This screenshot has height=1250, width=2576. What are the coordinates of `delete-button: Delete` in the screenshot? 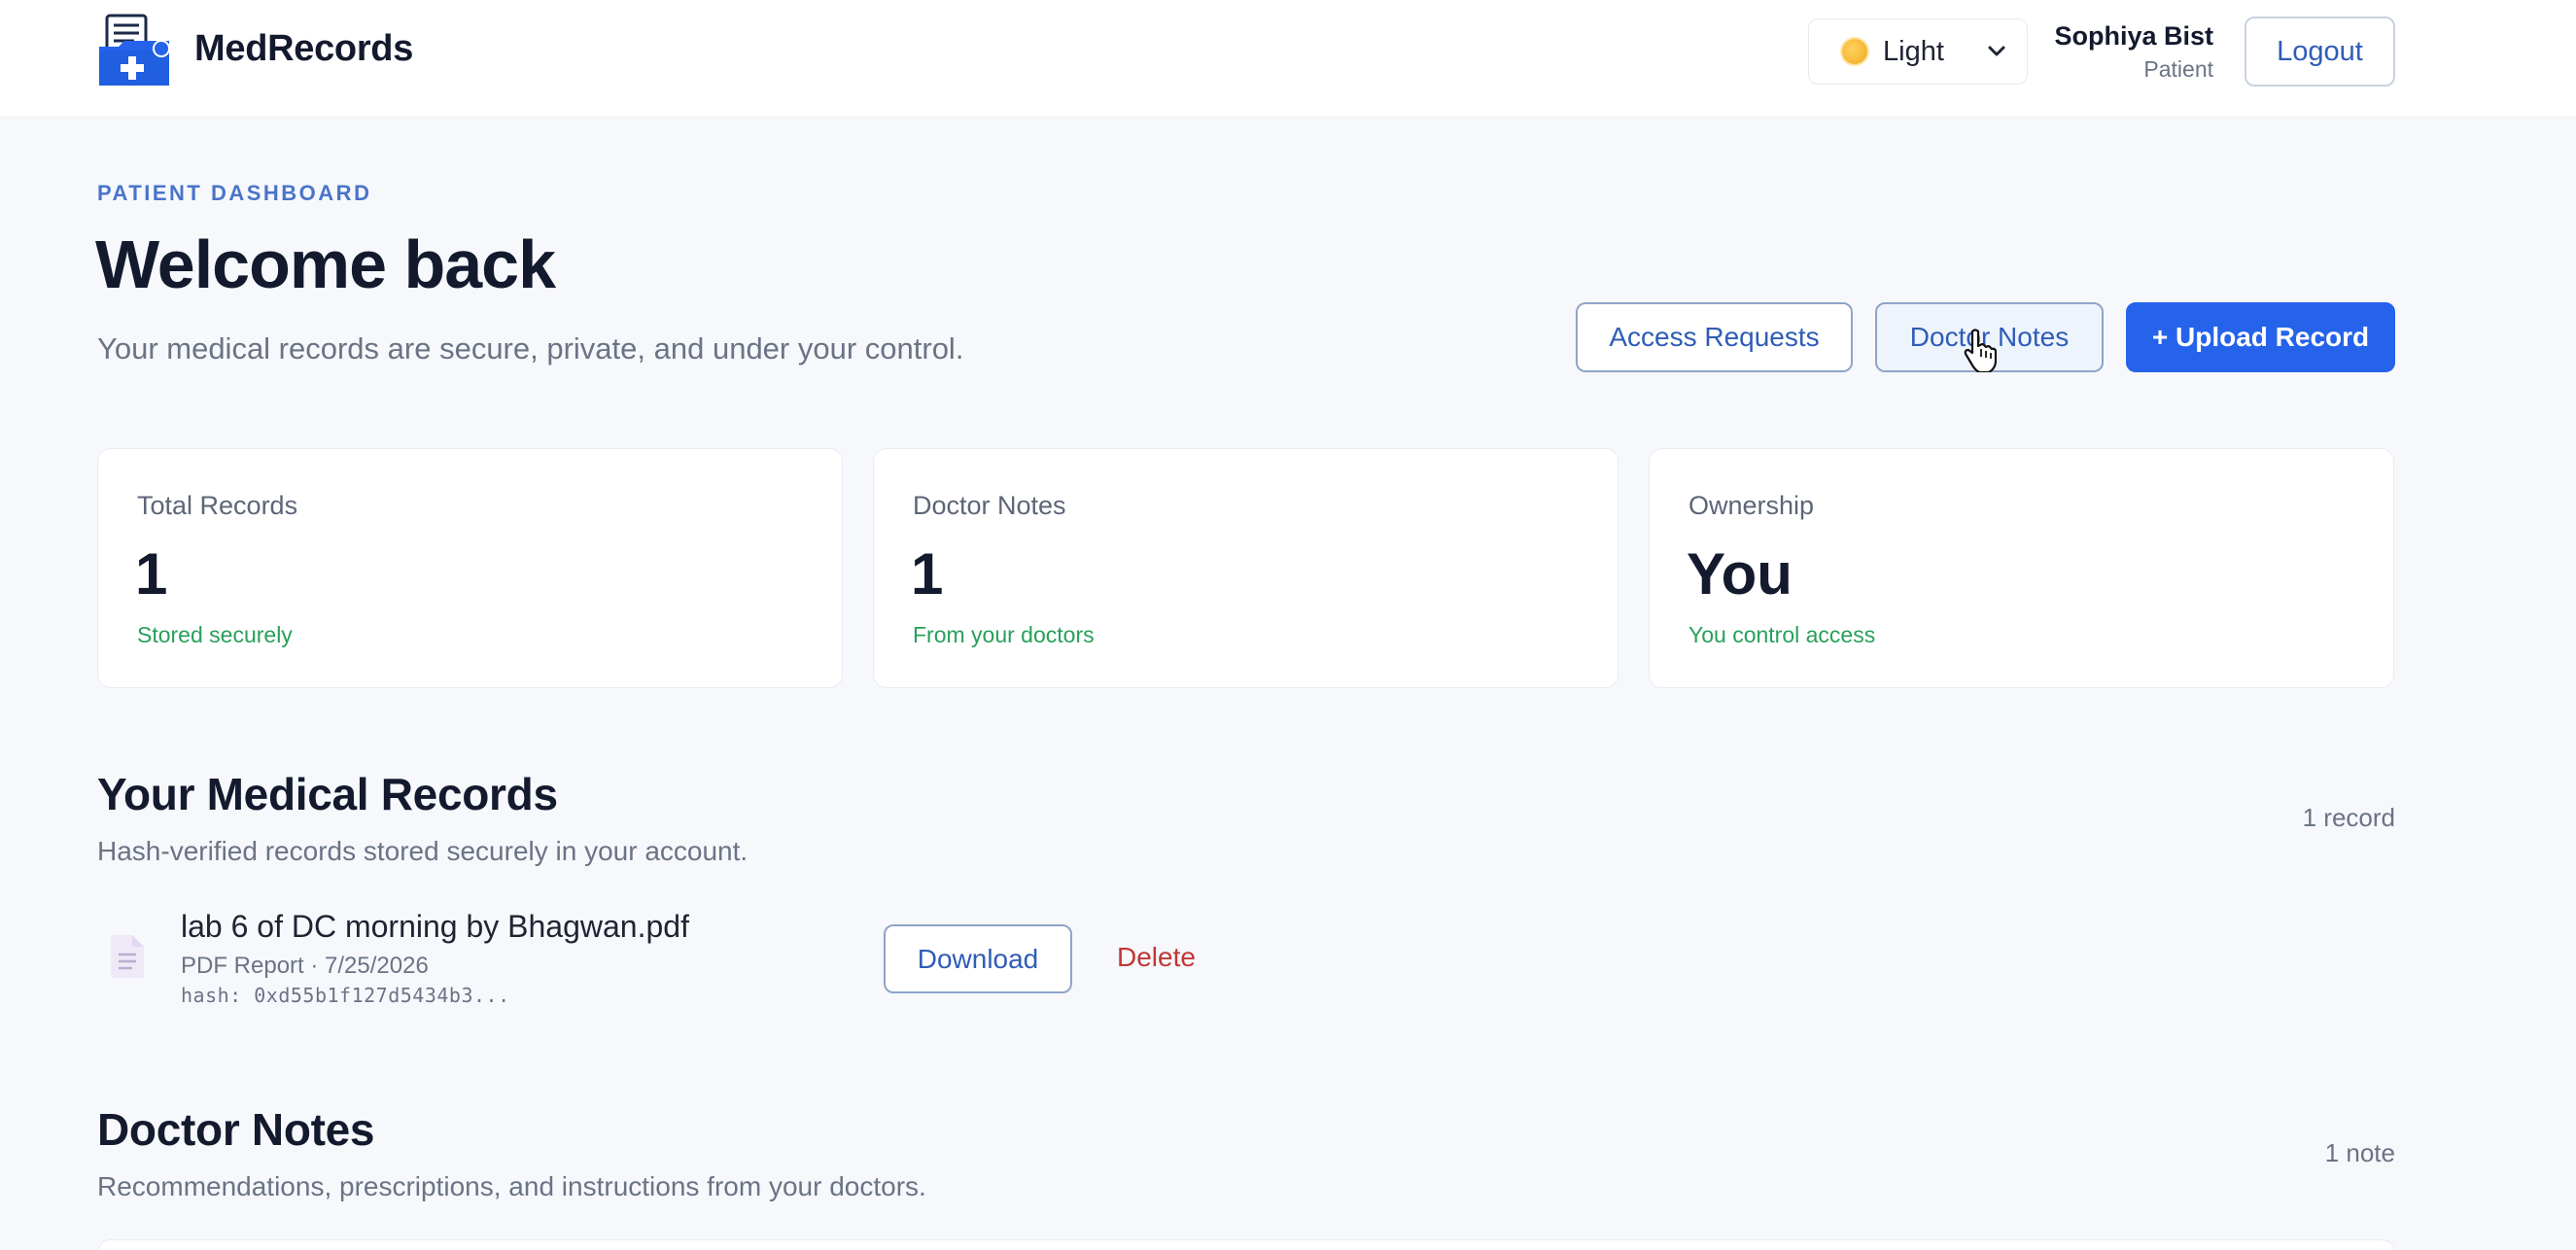 It's located at (1156, 957).